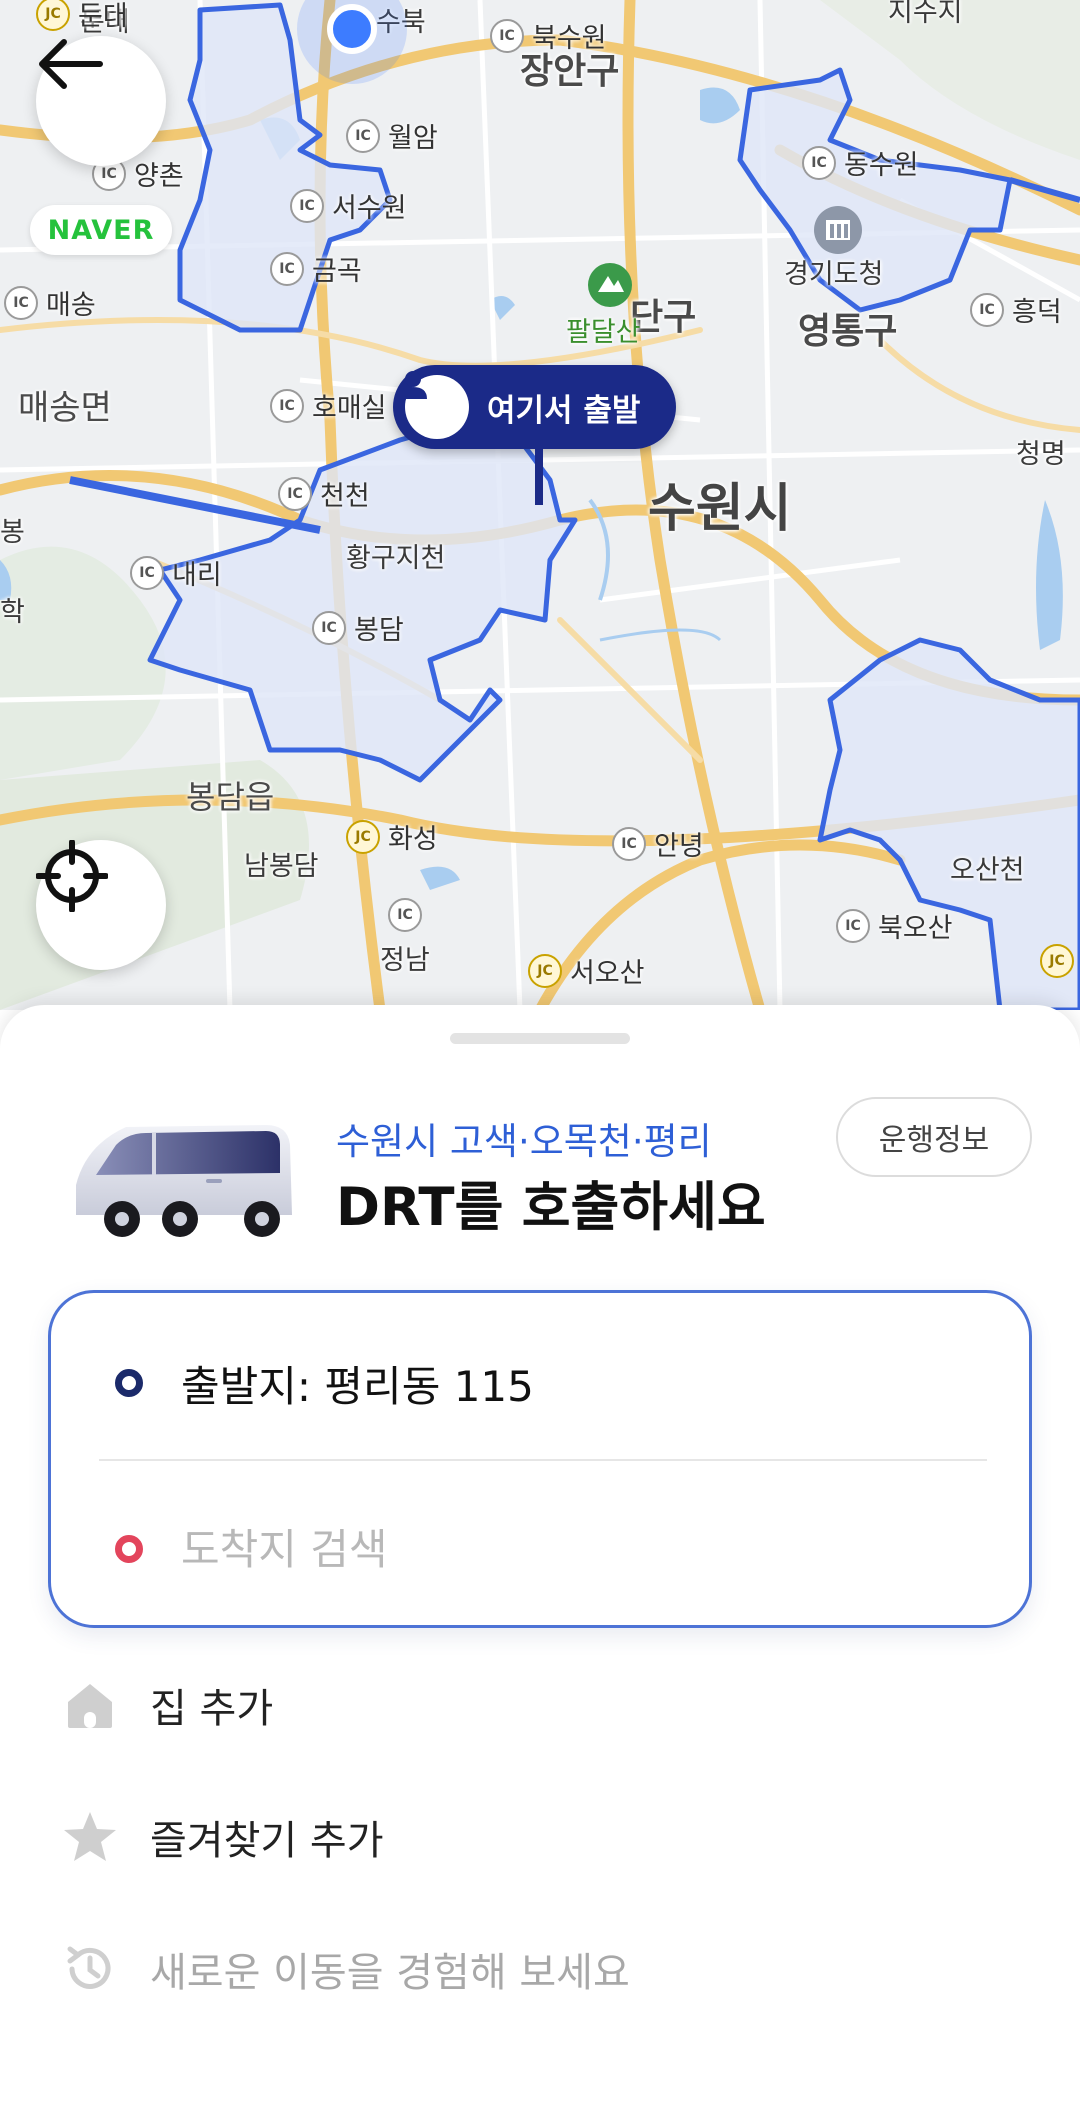  What do you see at coordinates (316, 268) in the screenshot?
I see `interchange-marker: IC 금곡` at bounding box center [316, 268].